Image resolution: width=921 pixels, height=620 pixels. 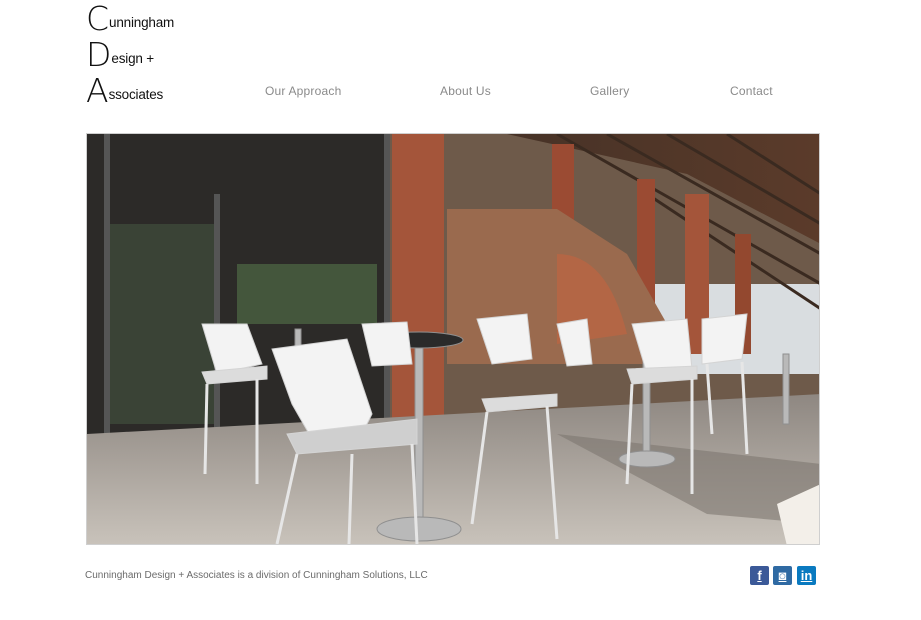 What do you see at coordinates (465, 91) in the screenshot?
I see `nav-about-us: About Us` at bounding box center [465, 91].